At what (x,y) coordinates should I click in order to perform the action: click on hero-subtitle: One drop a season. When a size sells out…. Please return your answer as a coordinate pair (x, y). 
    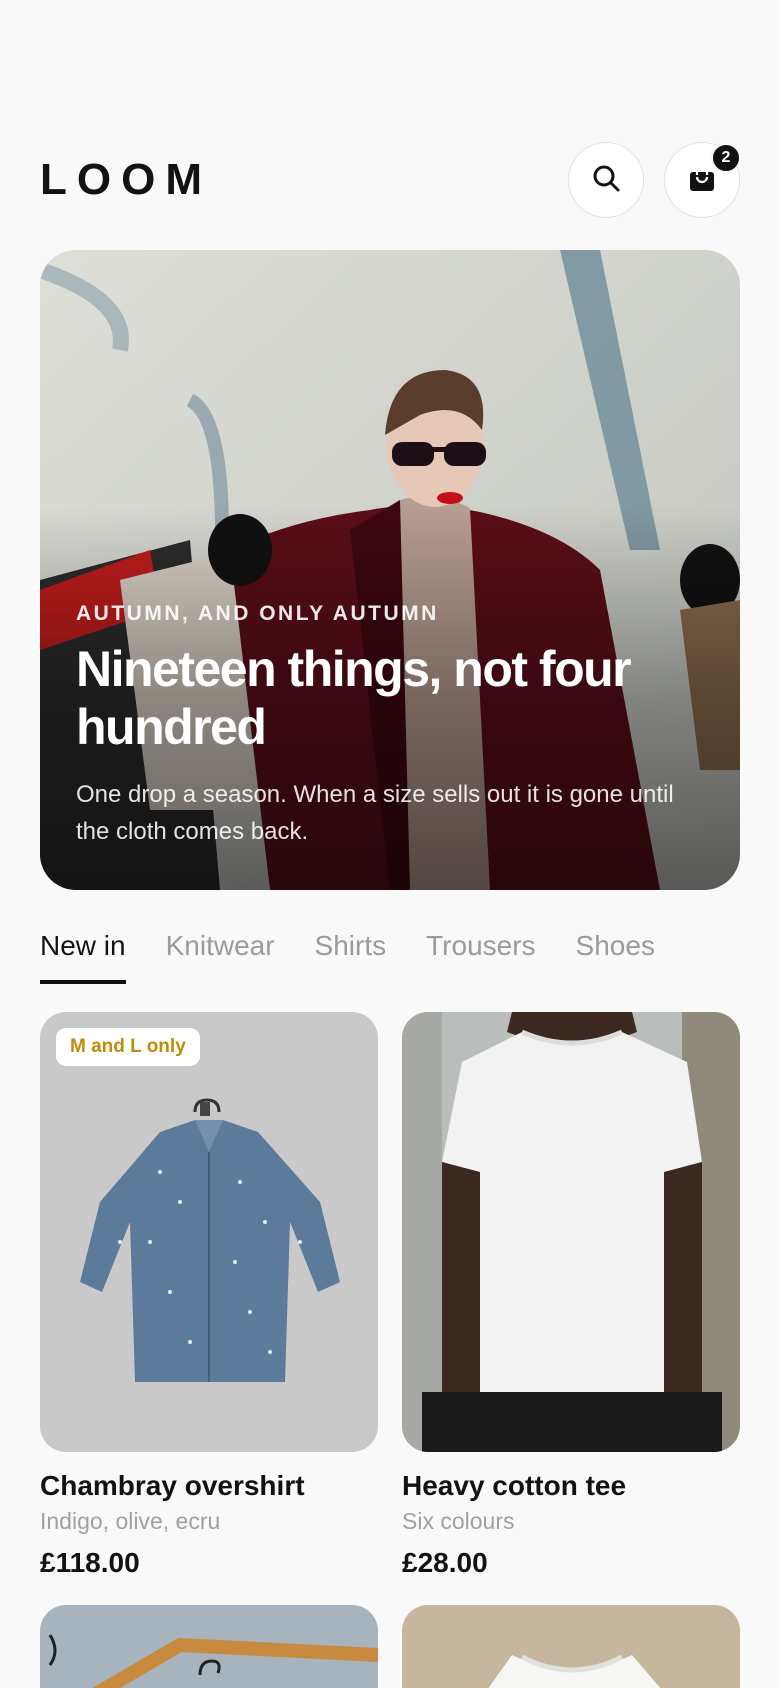
    Looking at the image, I should click on (375, 813).